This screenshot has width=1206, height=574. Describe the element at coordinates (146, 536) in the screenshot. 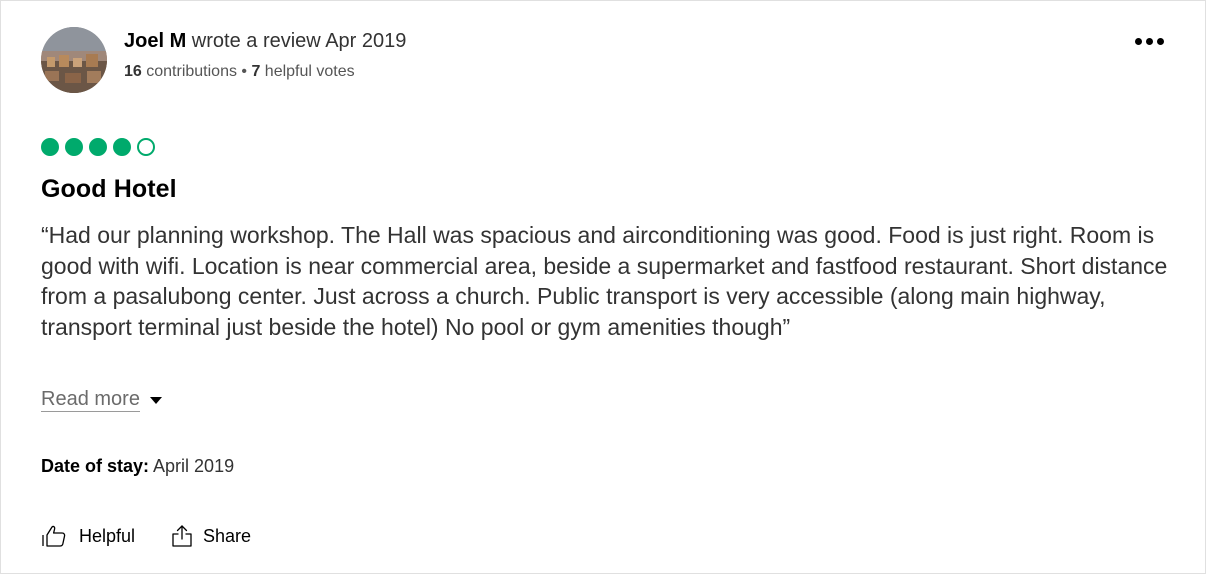

I see `review-actions: Helpful Share` at that location.